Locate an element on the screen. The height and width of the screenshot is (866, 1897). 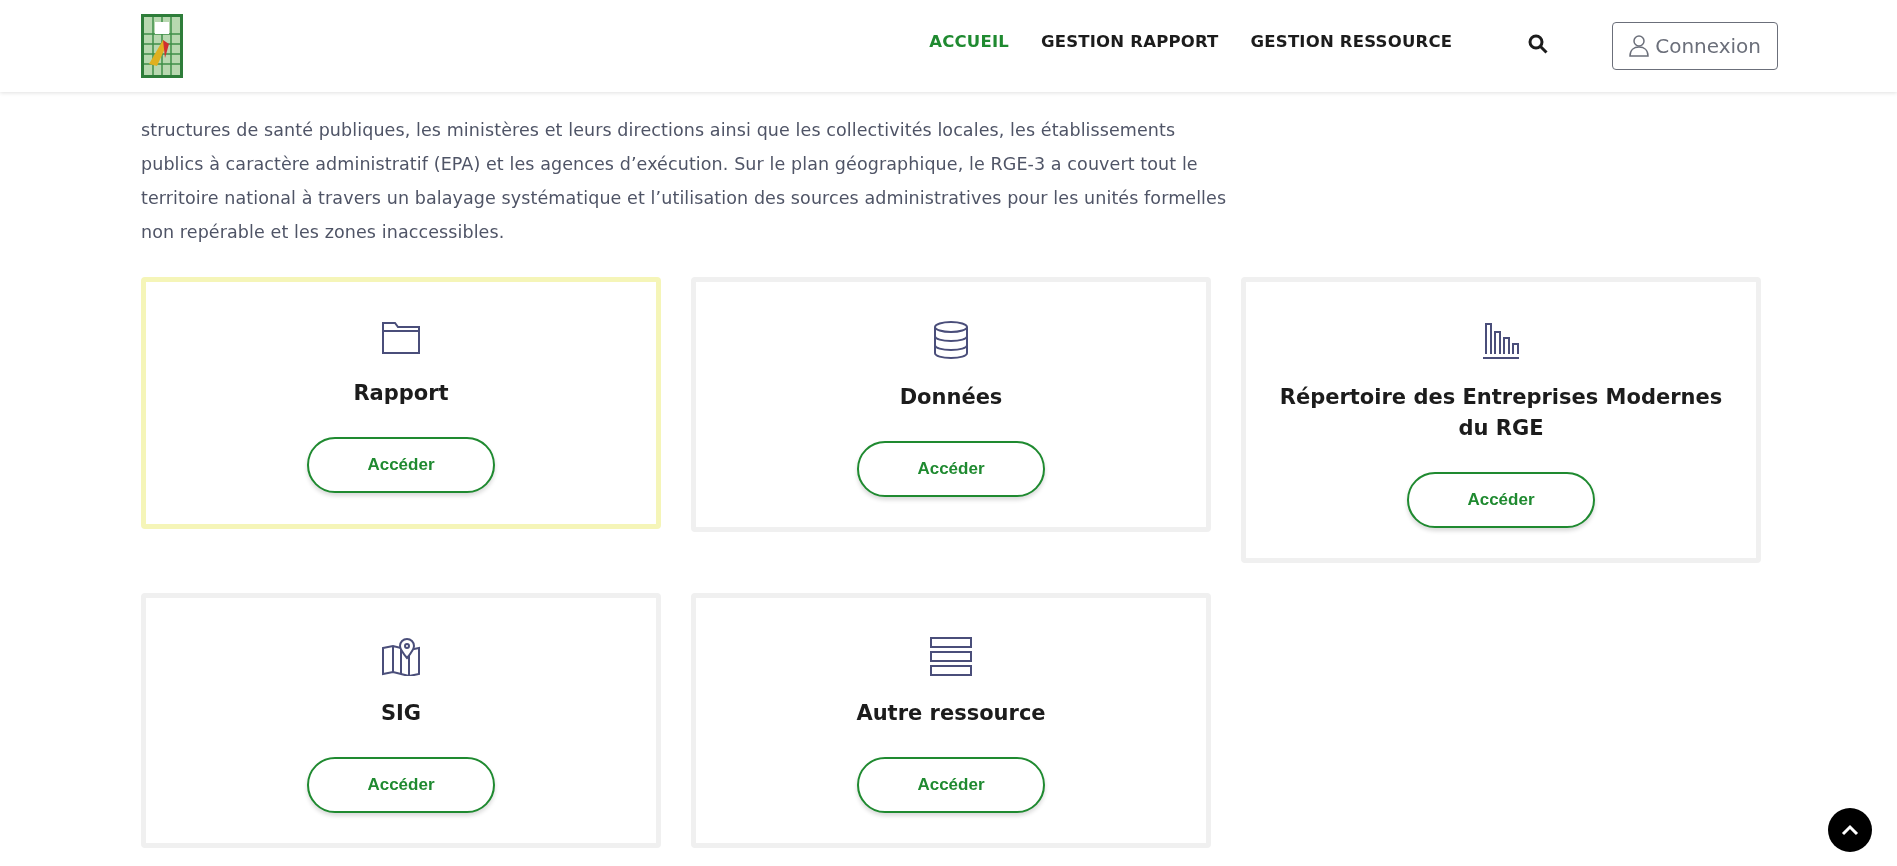
login-button: Connexion is located at coordinates (1695, 46).